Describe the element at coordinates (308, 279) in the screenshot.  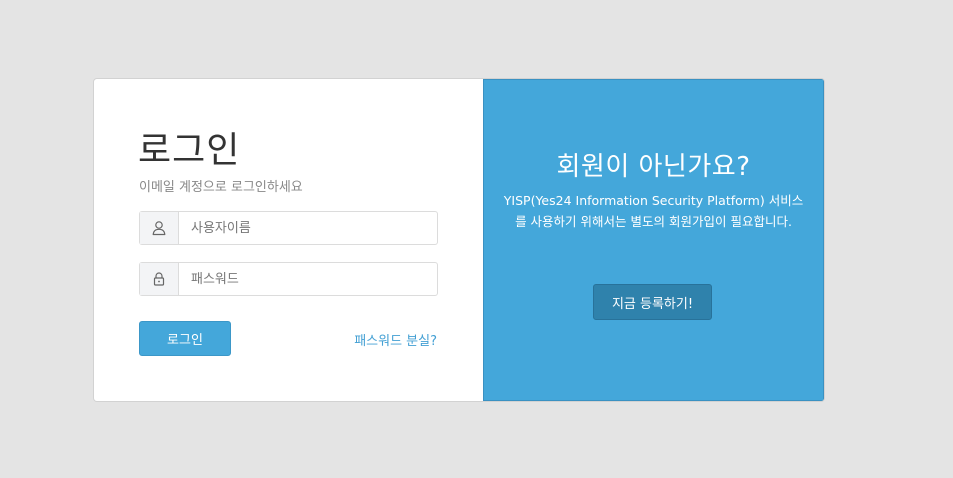
I see `password-input` at that location.